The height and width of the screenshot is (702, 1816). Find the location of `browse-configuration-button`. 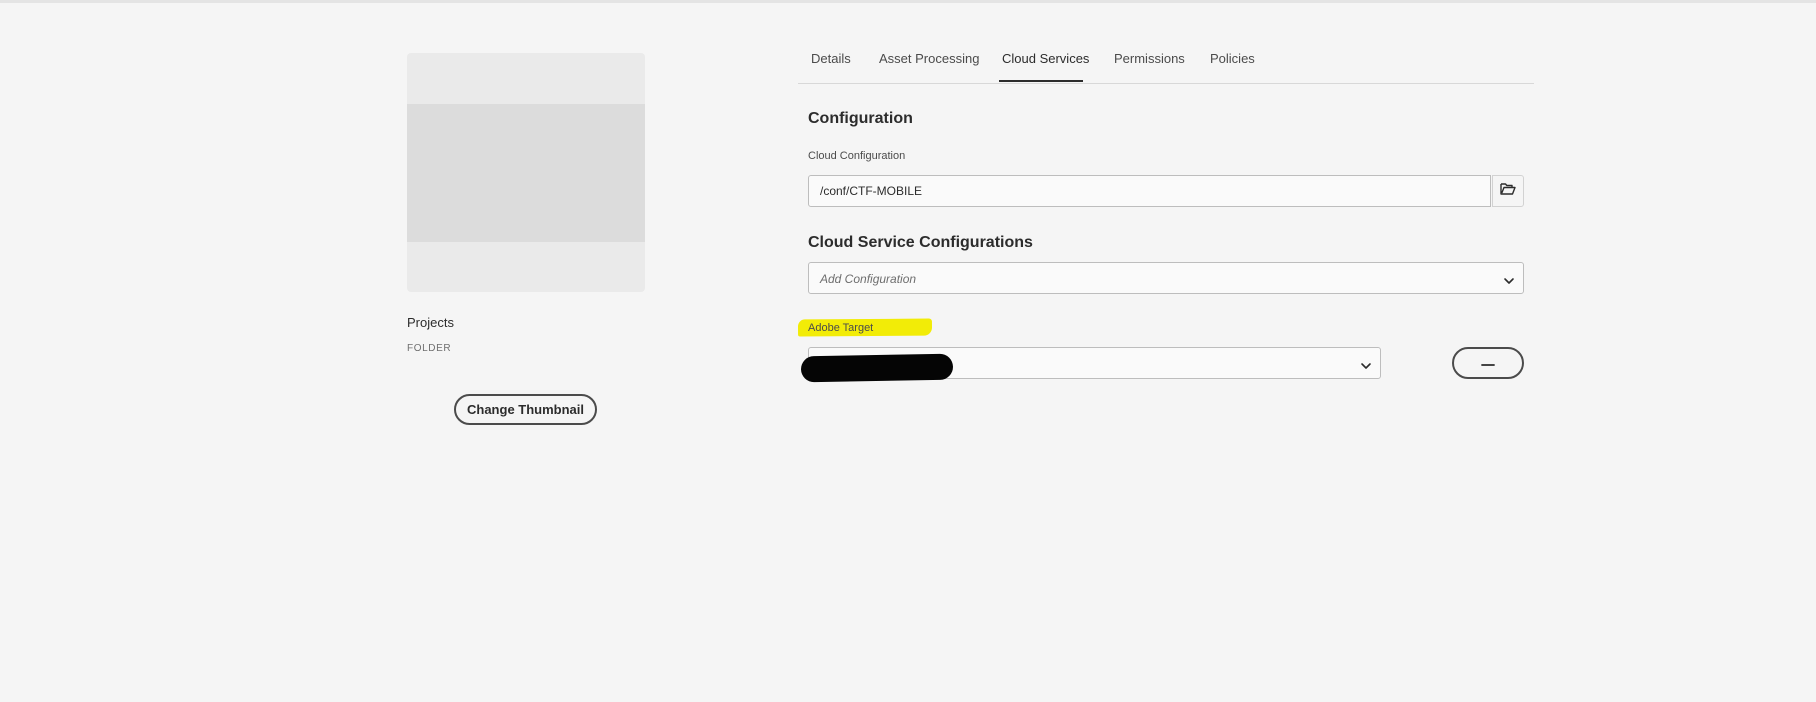

browse-configuration-button is located at coordinates (1508, 191).